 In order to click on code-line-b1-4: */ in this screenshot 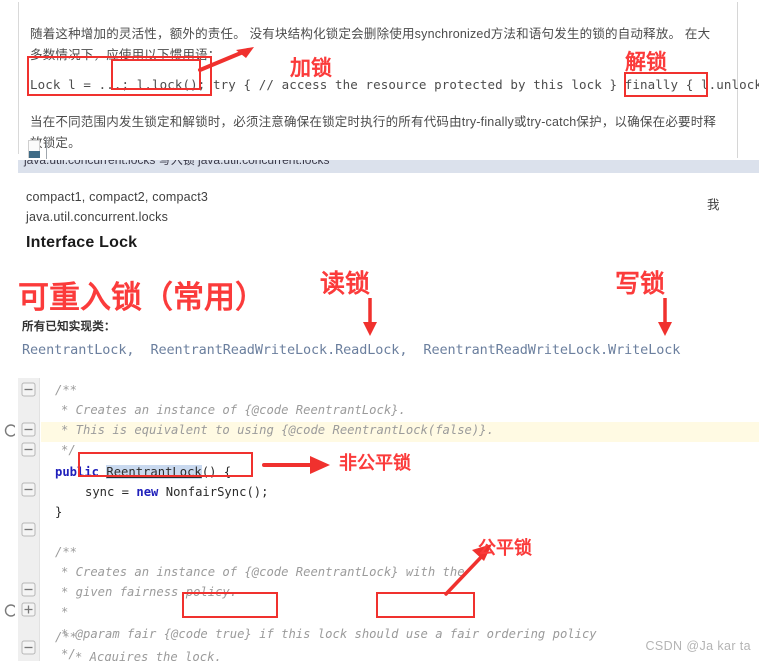, I will do `click(68, 450)`.